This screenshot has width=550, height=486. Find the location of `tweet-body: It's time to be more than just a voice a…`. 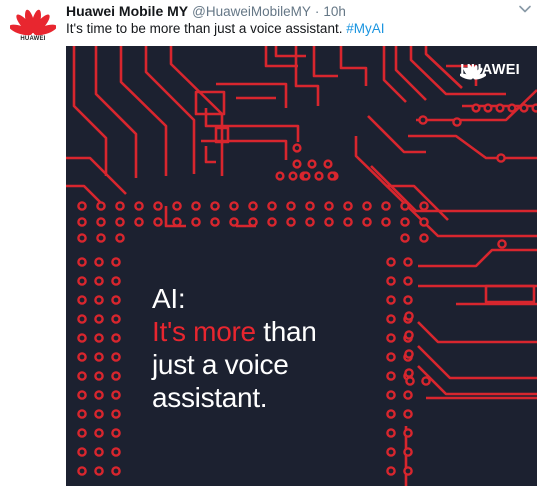

tweet-body: It's time to be more than just a voice a… is located at coordinates (204, 28).